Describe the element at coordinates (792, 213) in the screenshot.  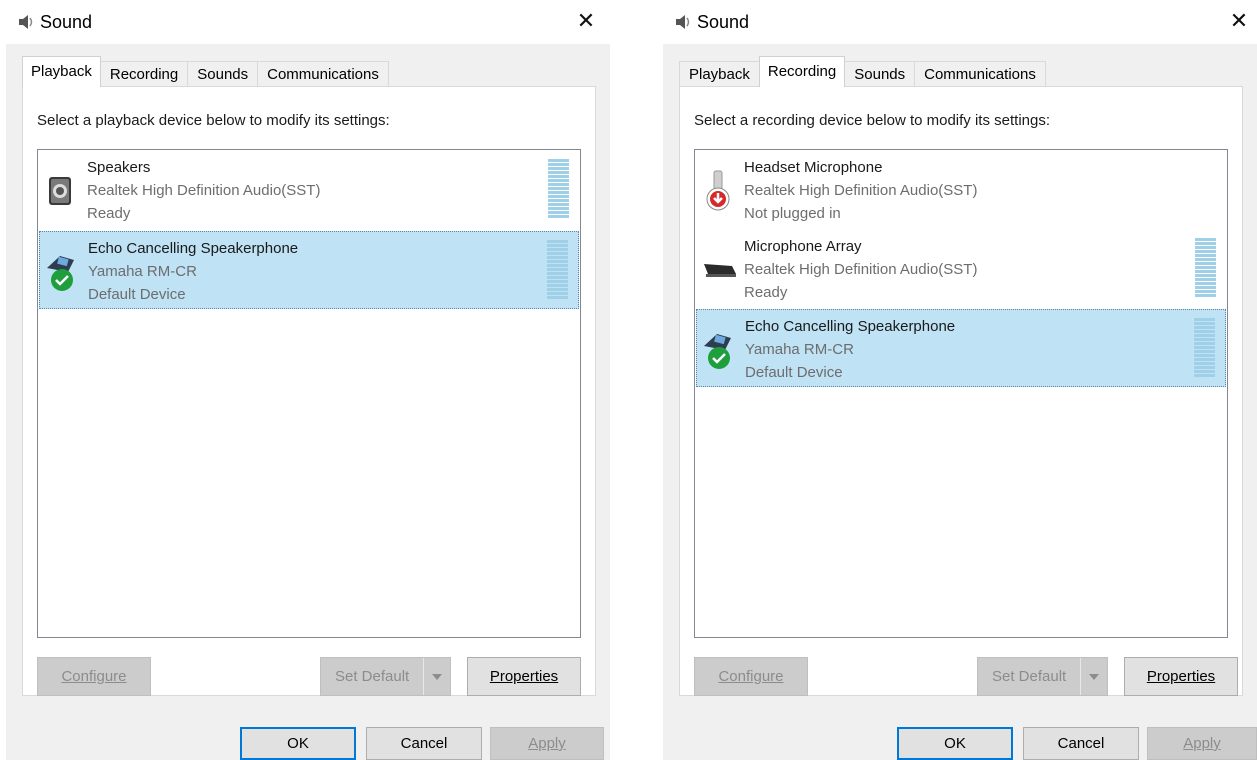
I see `device-status: Not plugged in` at that location.